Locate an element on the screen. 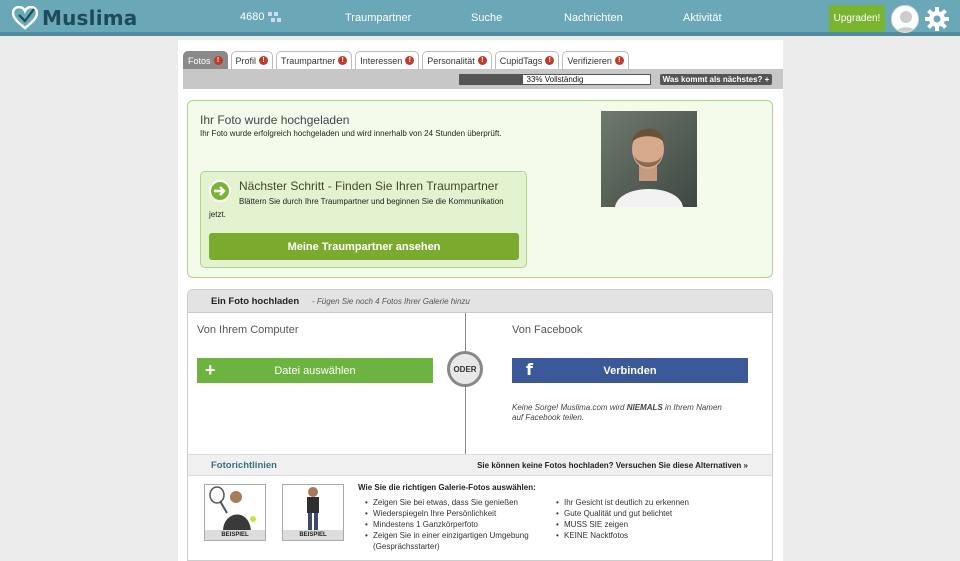 The height and width of the screenshot is (561, 960). tab-verifizieren: Verifizieren! is located at coordinates (595, 60).